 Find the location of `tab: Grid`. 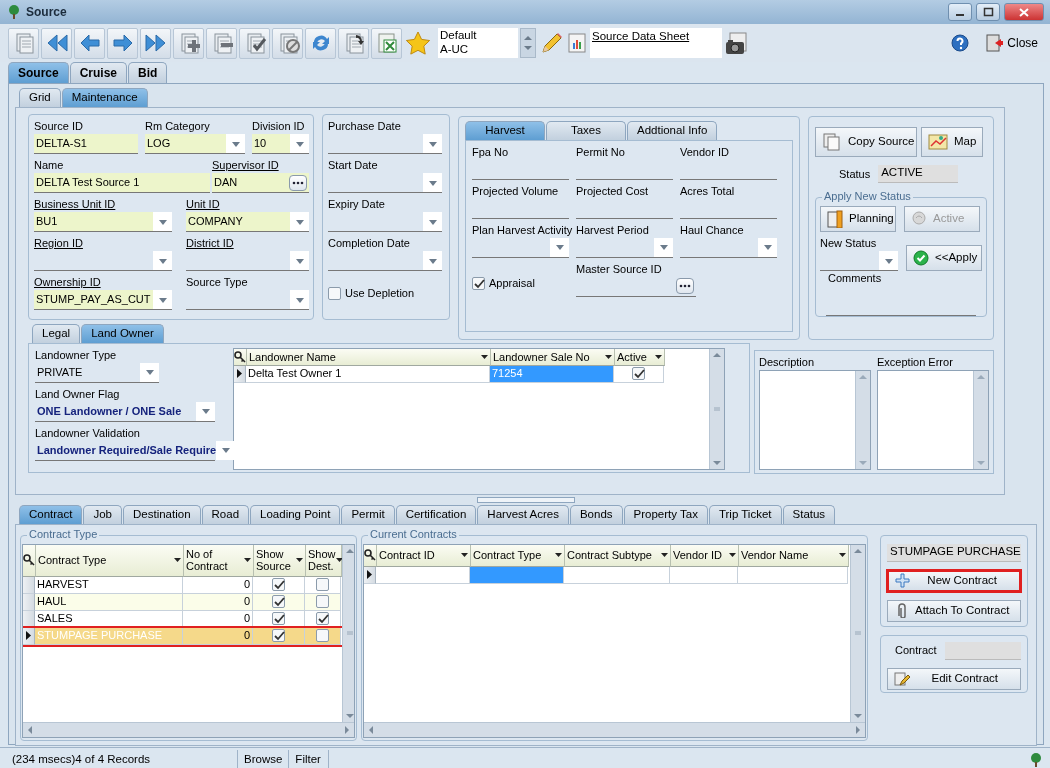

tab: Grid is located at coordinates (40, 98).